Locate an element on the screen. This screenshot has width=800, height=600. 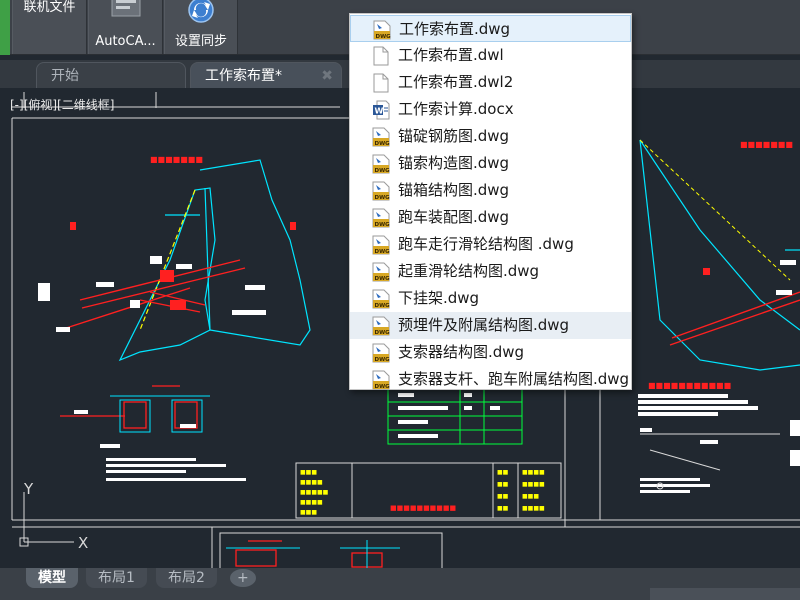
file-list-item: DWG 下挂架.dwg is located at coordinates (490, 298).